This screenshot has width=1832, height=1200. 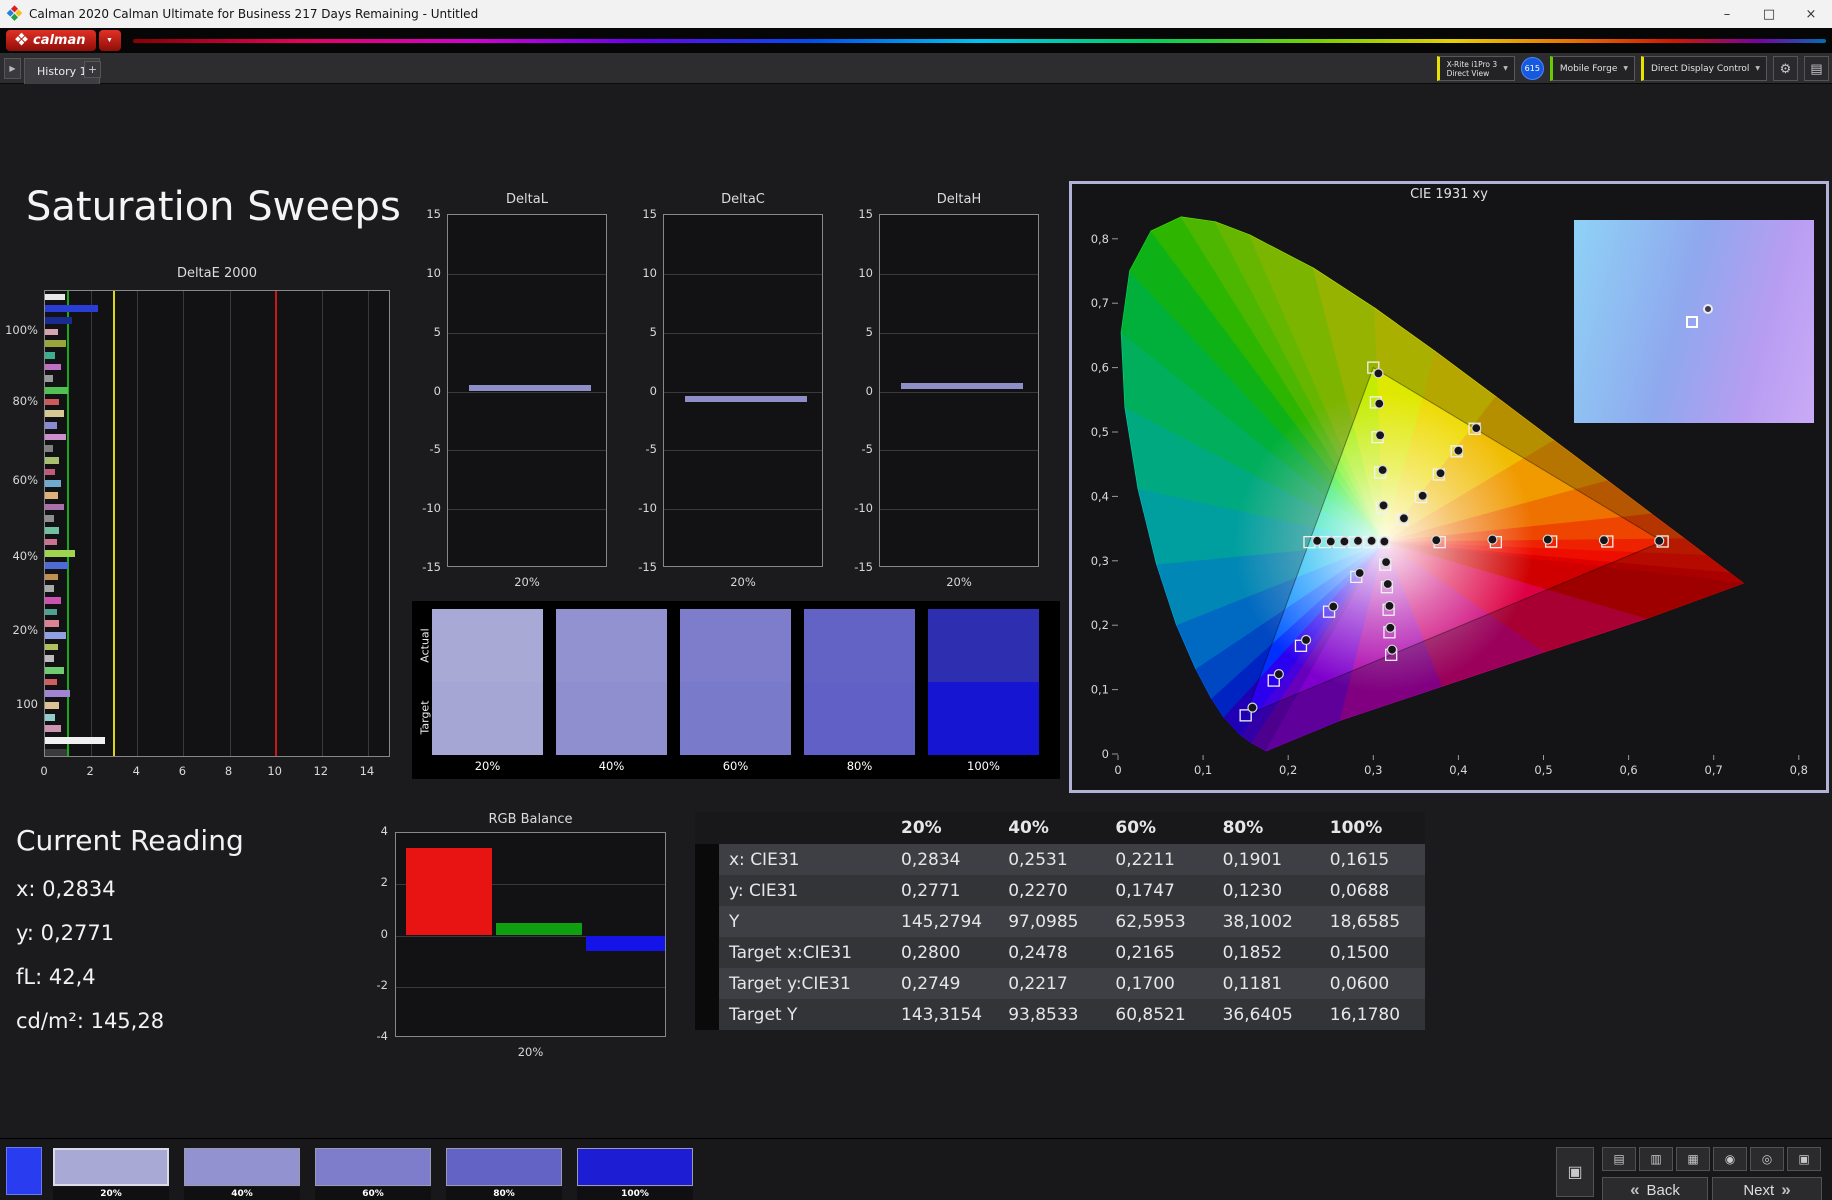 What do you see at coordinates (1380, 435) in the screenshot?
I see `green-measured-marker` at bounding box center [1380, 435].